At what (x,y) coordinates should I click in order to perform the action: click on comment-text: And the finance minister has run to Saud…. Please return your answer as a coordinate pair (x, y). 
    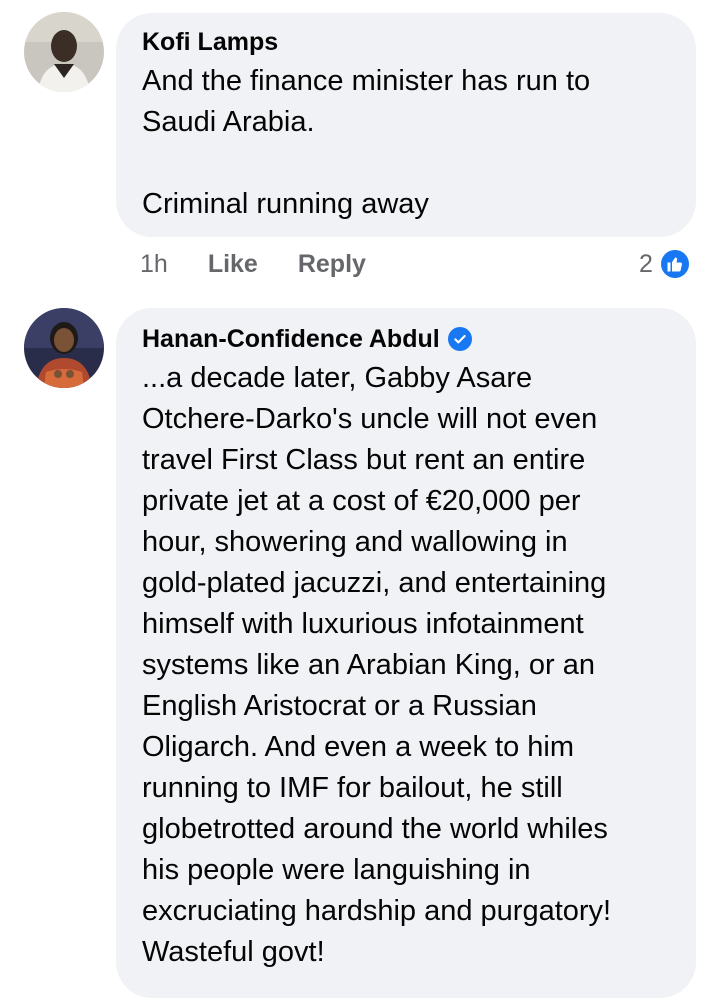
    Looking at the image, I should click on (366, 142).